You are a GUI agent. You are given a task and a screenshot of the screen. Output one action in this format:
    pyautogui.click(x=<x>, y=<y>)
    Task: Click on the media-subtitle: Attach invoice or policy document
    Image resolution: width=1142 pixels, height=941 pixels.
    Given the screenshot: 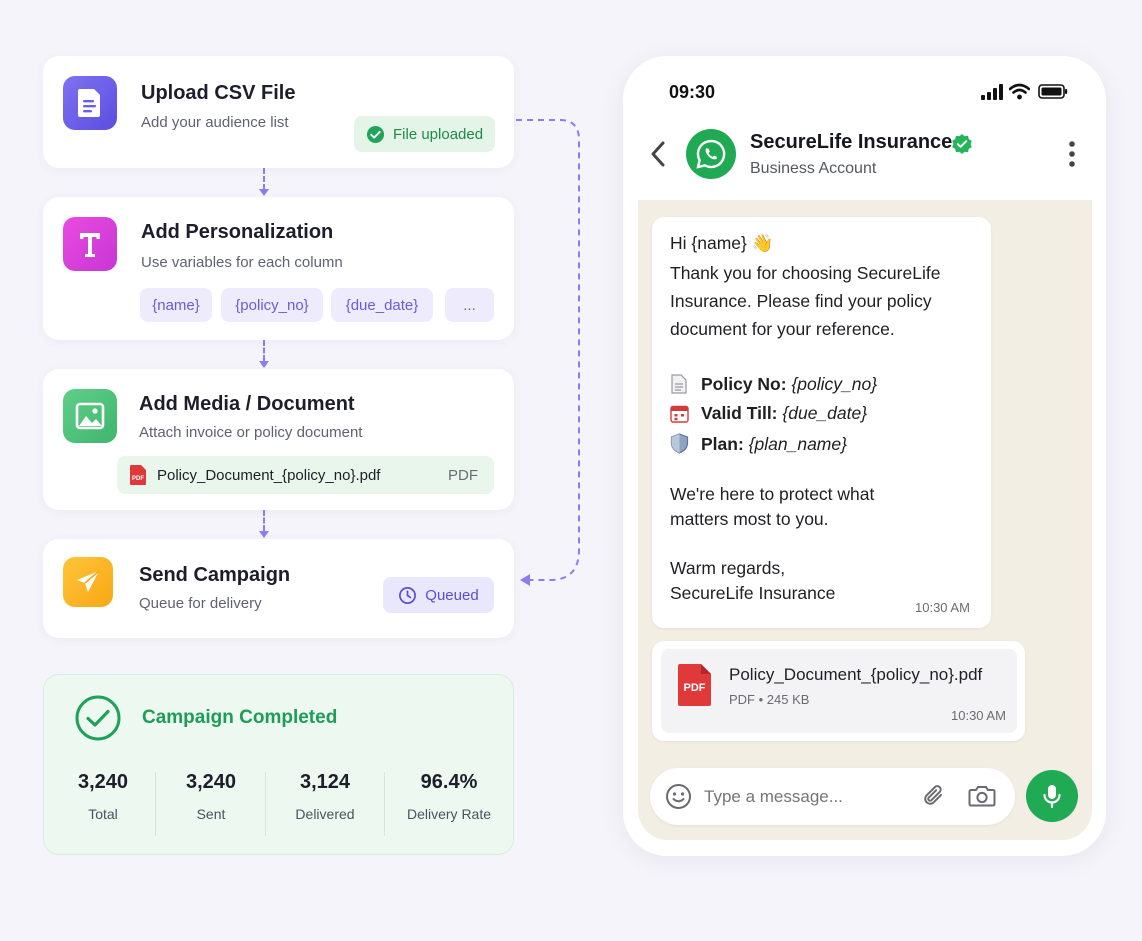 What is the action you would take?
    pyautogui.click(x=251, y=432)
    